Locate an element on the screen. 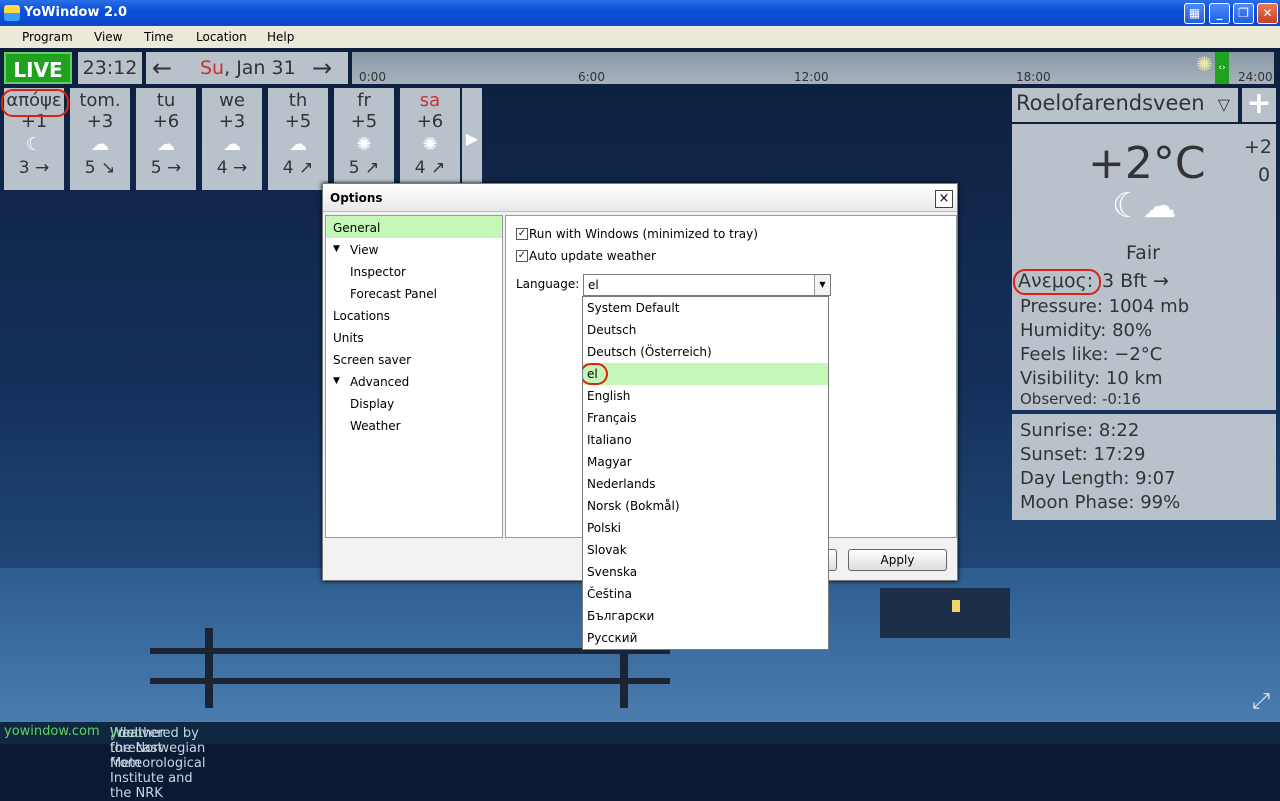 The width and height of the screenshot is (1280, 801). prev-day-button: ← is located at coordinates (162, 68).